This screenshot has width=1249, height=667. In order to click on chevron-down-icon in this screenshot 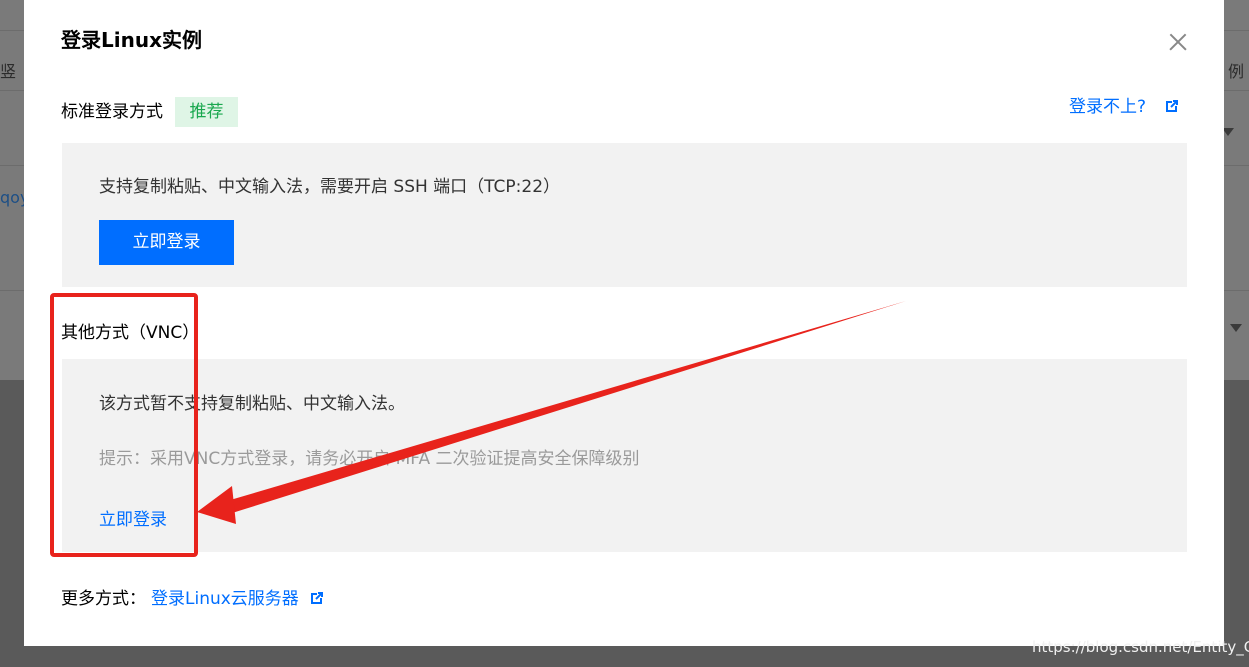, I will do `click(1236, 328)`.